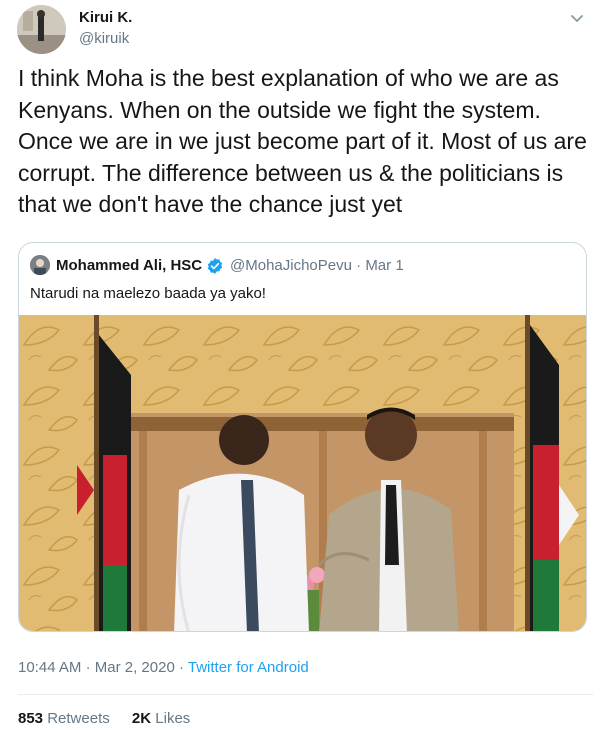 This screenshot has width=605, height=730. Describe the element at coordinates (31, 718) in the screenshot. I see `retweets-count: 853` at that location.